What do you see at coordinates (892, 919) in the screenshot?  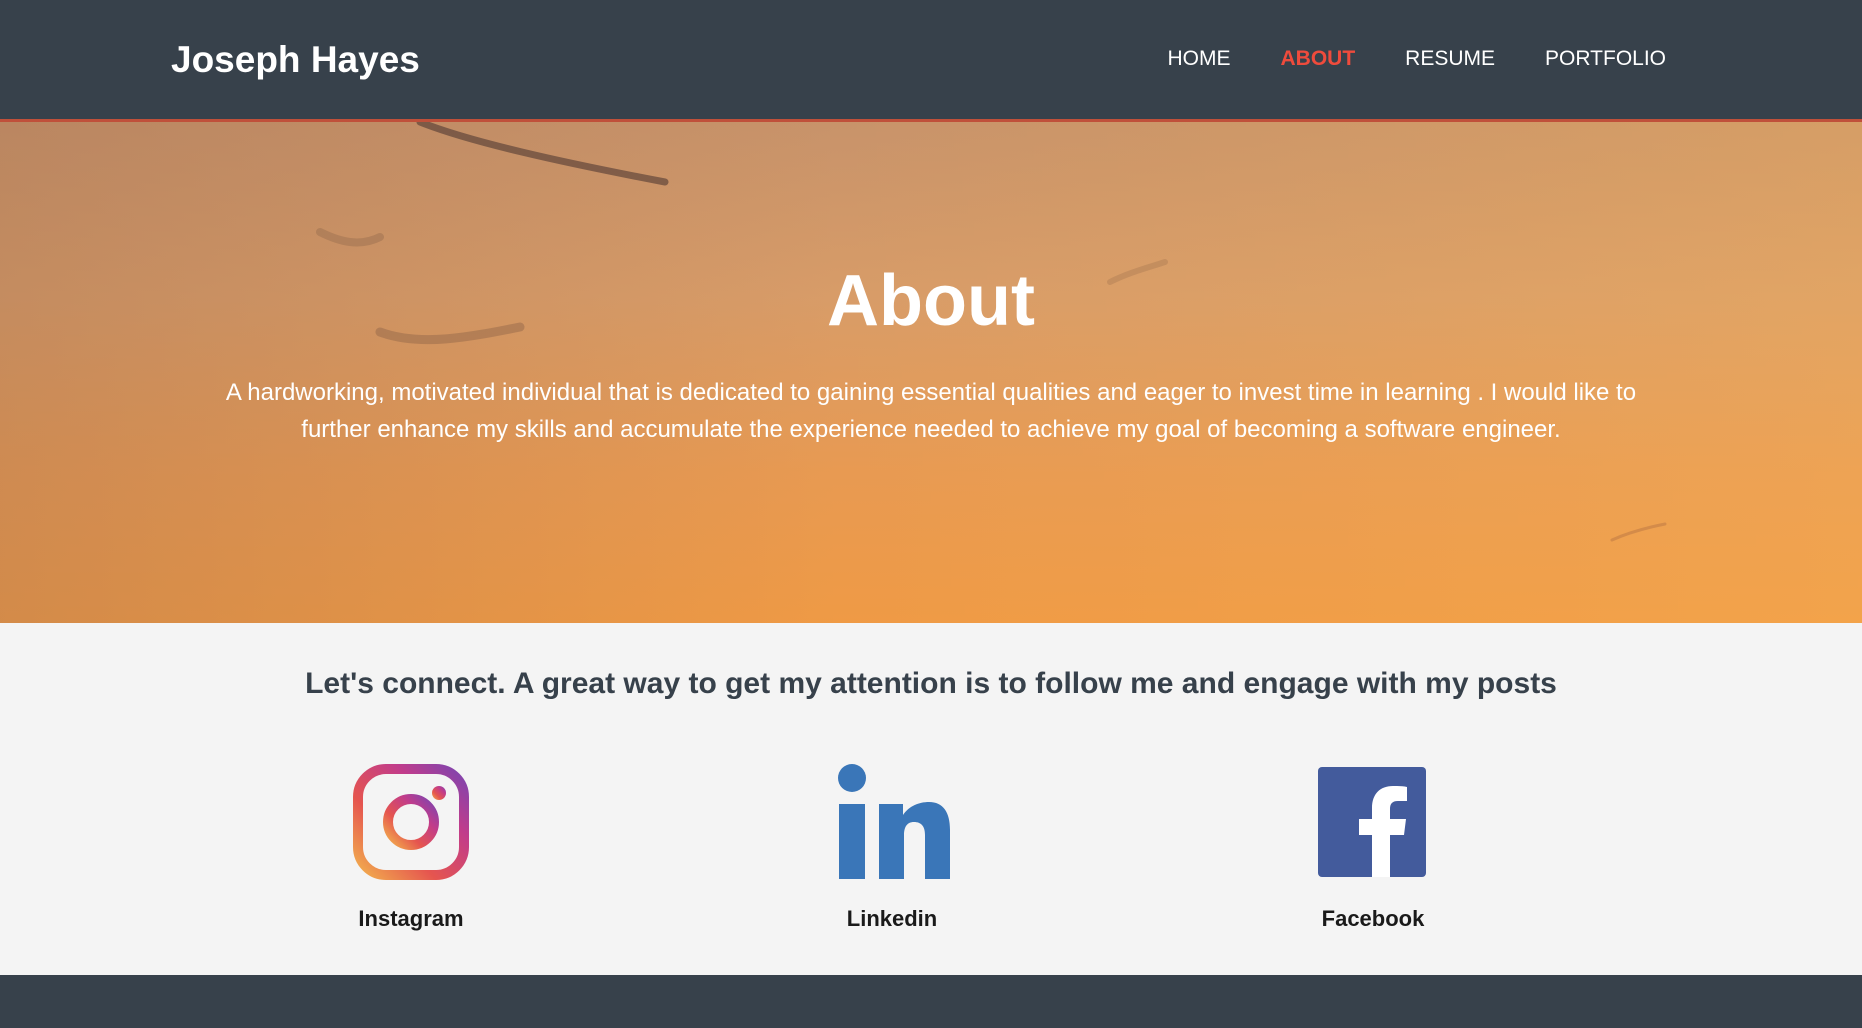 I see `linkedin-label: Linkedin` at bounding box center [892, 919].